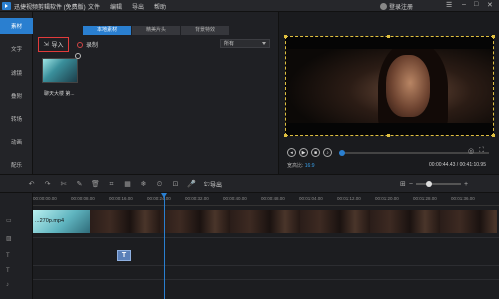  Describe the element at coordinates (127, 184) in the screenshot. I see `mosaic-icon: ▦` at that location.